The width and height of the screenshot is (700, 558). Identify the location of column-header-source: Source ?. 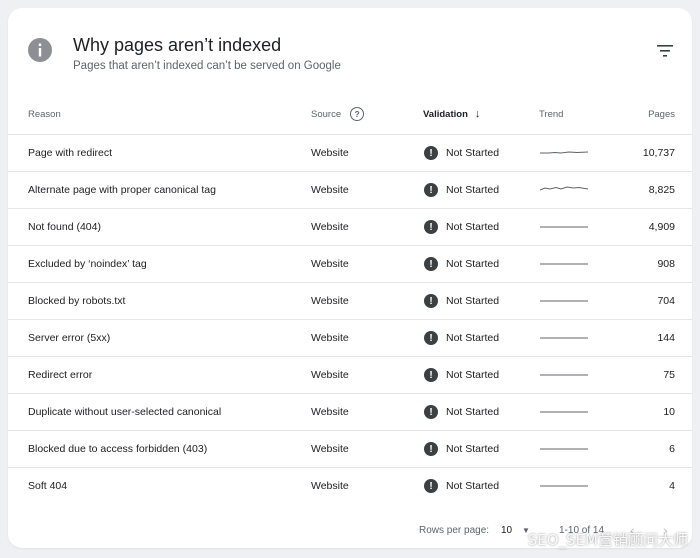
(338, 114).